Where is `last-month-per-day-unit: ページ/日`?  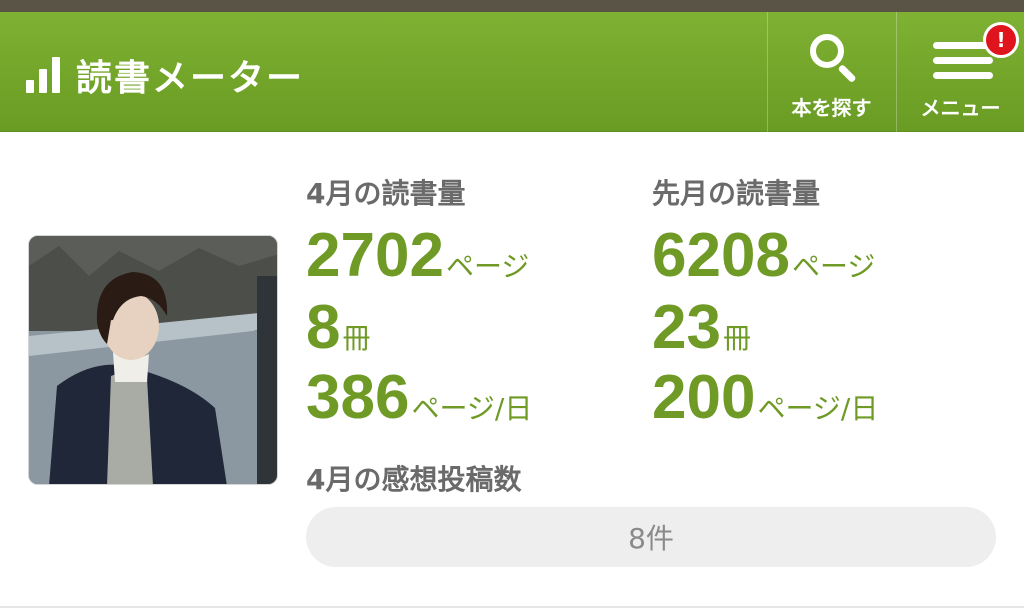 last-month-per-day-unit: ページ/日 is located at coordinates (818, 408).